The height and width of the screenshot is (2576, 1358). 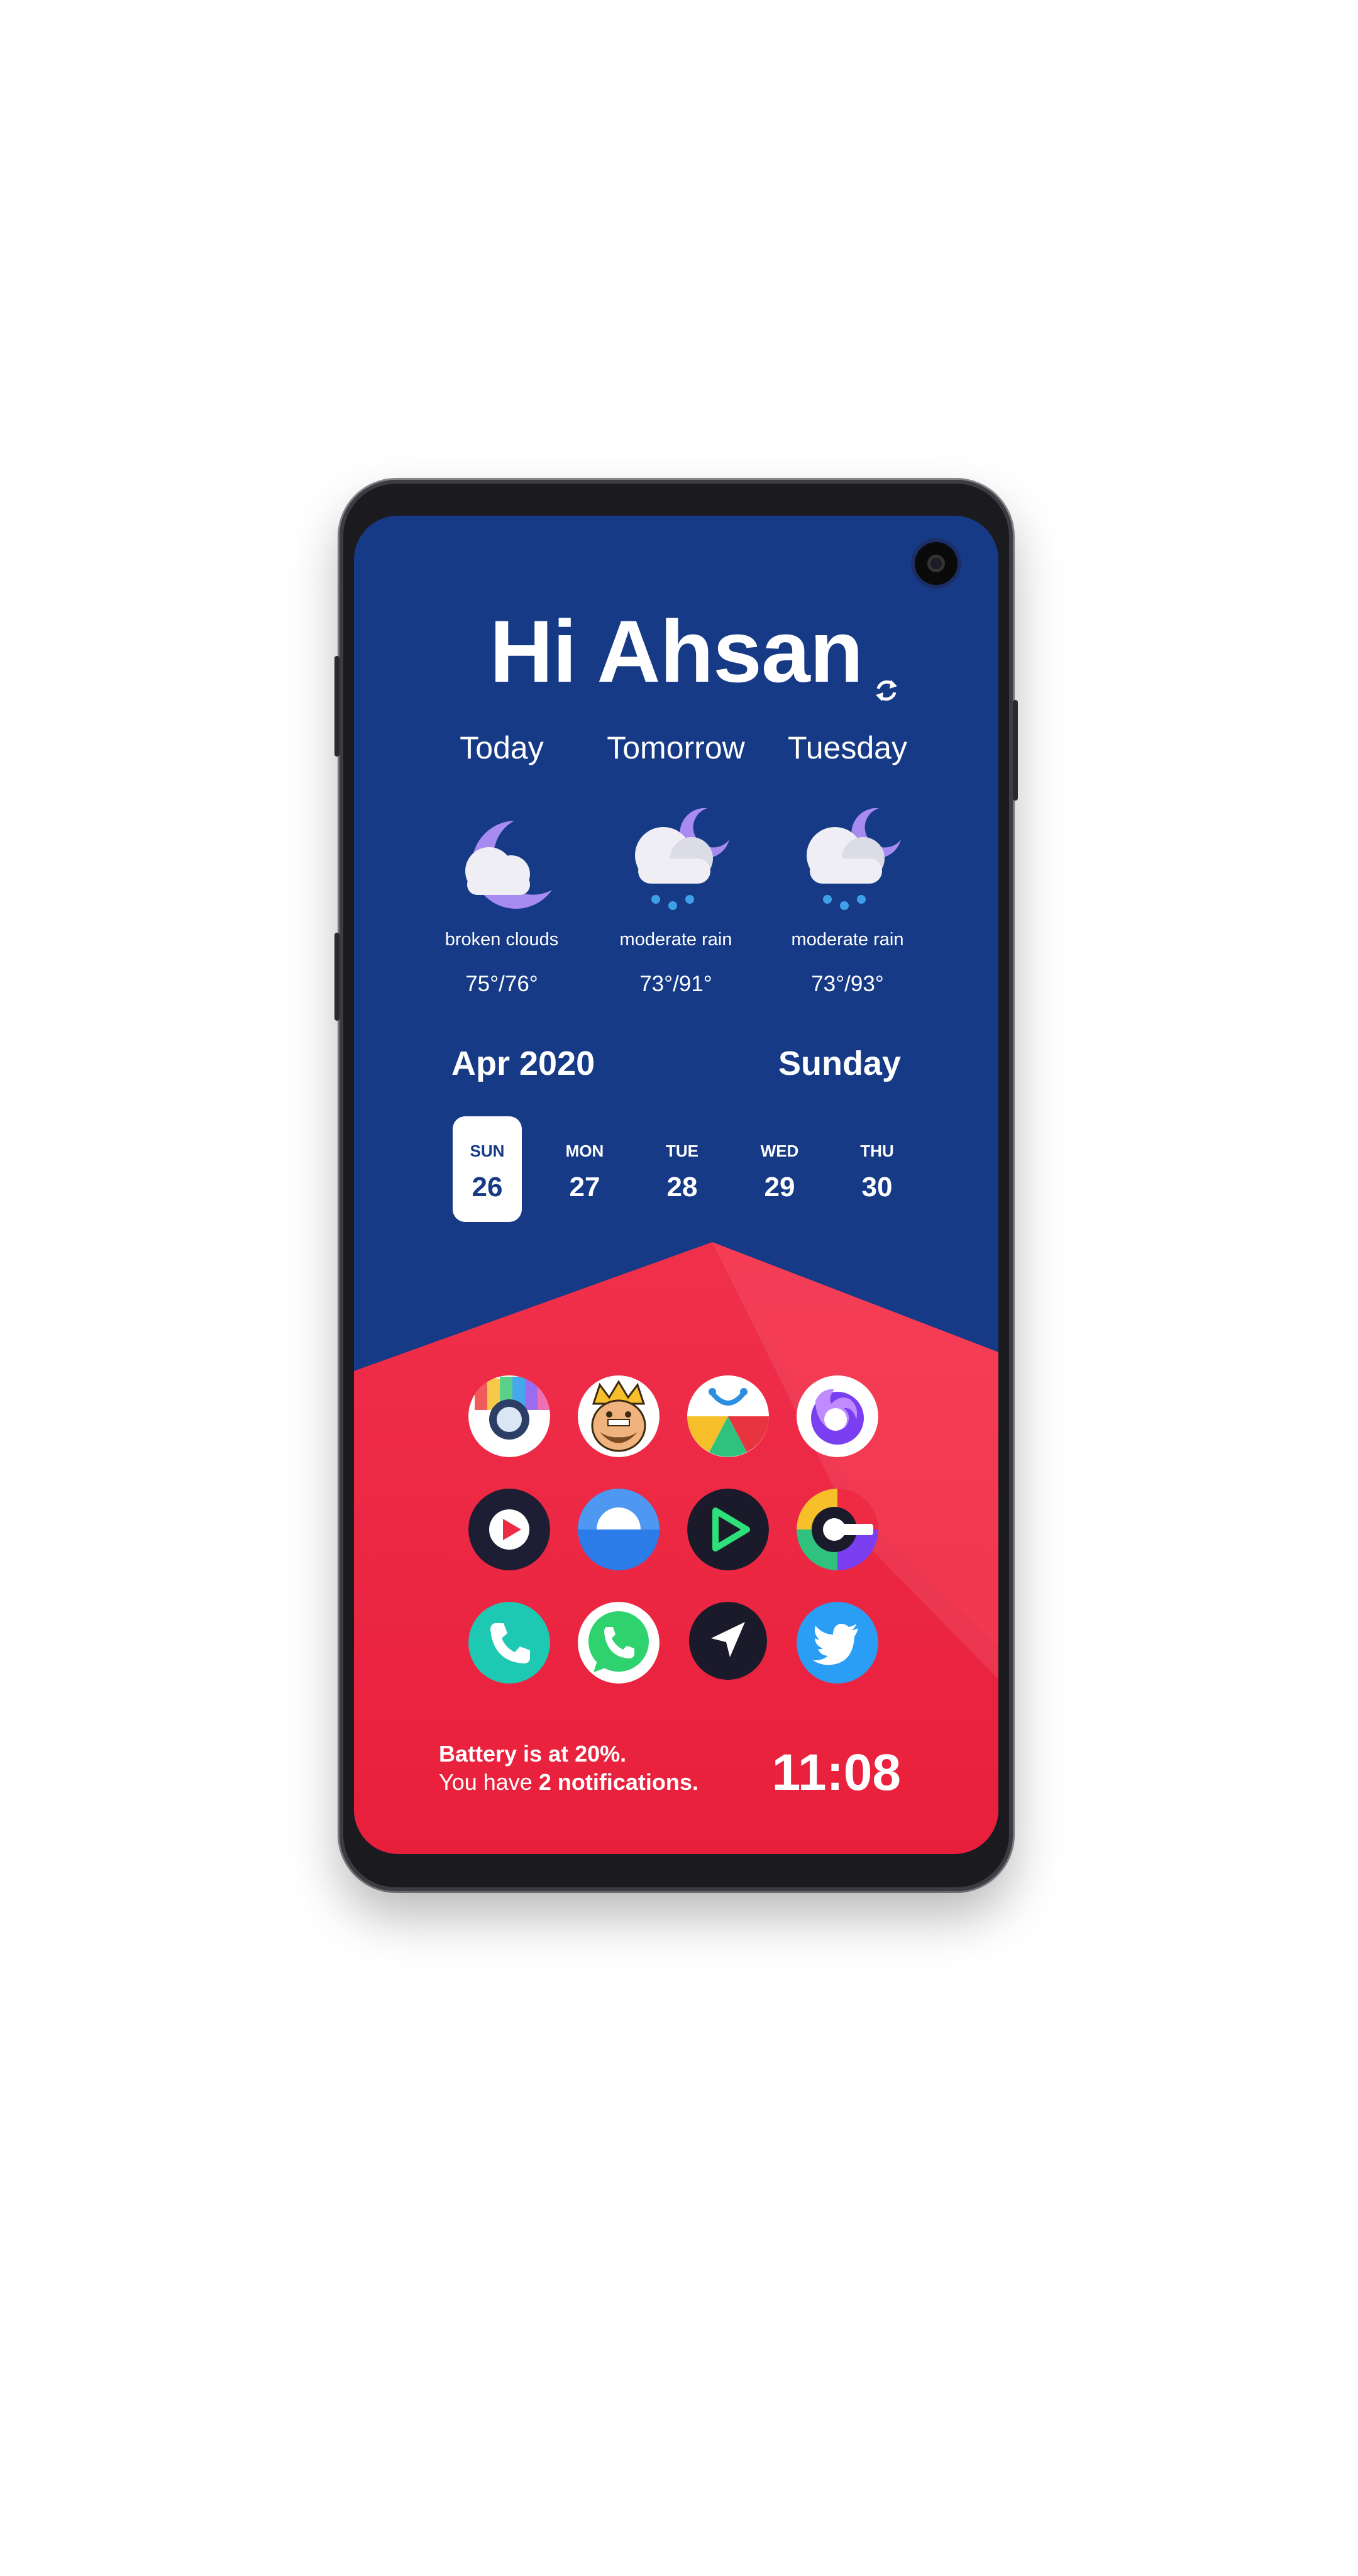 I want to click on refresh-icon, so click(x=886, y=690).